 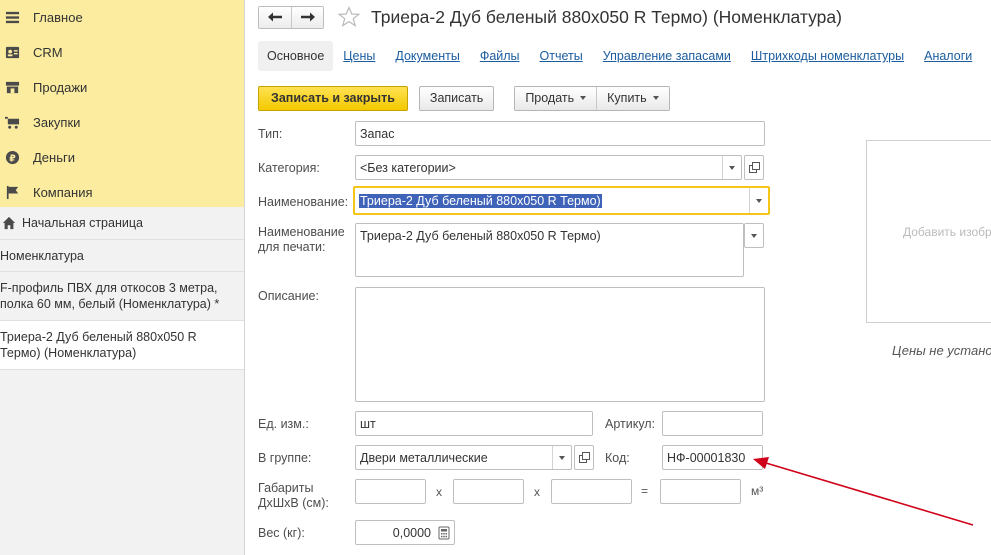 What do you see at coordinates (293, 503) in the screenshot?
I see `dimensions-label-line2: ДхШхВ (см):` at bounding box center [293, 503].